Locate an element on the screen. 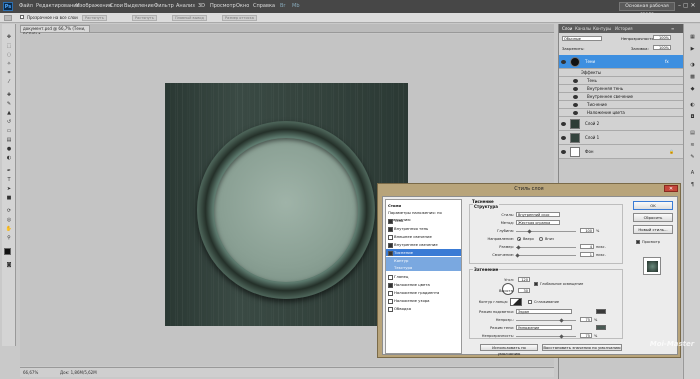  layer-name: Фон is located at coordinates (589, 152).